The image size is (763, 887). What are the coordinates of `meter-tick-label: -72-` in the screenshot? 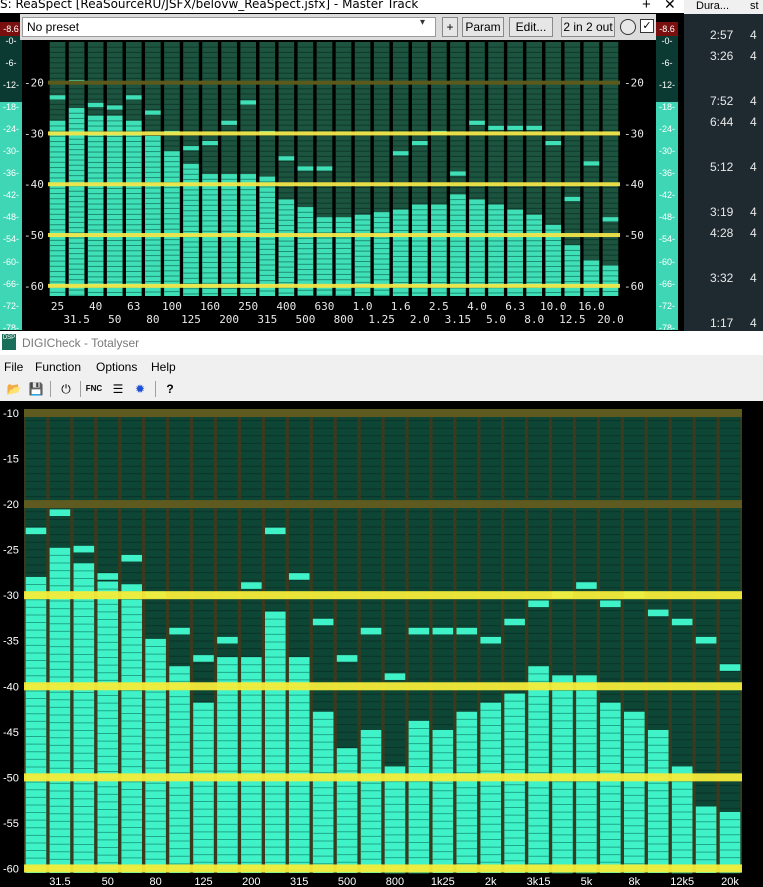 It's located at (666, 305).